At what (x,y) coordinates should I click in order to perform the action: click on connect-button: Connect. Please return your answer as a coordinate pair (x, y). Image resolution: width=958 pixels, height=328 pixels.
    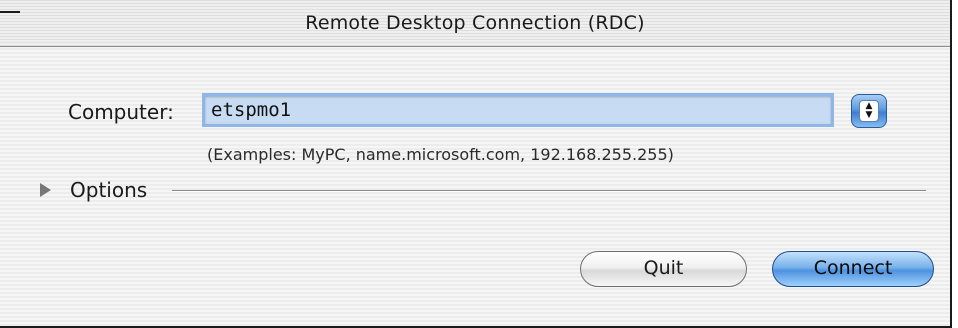
    Looking at the image, I should click on (853, 269).